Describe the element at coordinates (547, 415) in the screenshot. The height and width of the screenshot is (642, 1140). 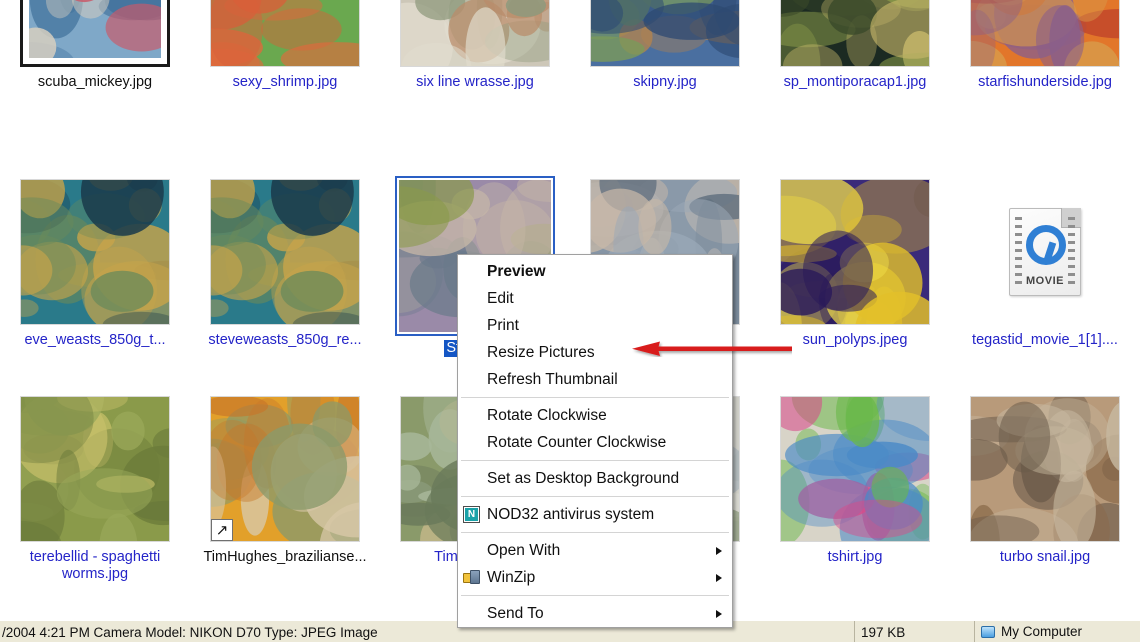
I see `menu-item-label: Rotate Clockwise` at that location.